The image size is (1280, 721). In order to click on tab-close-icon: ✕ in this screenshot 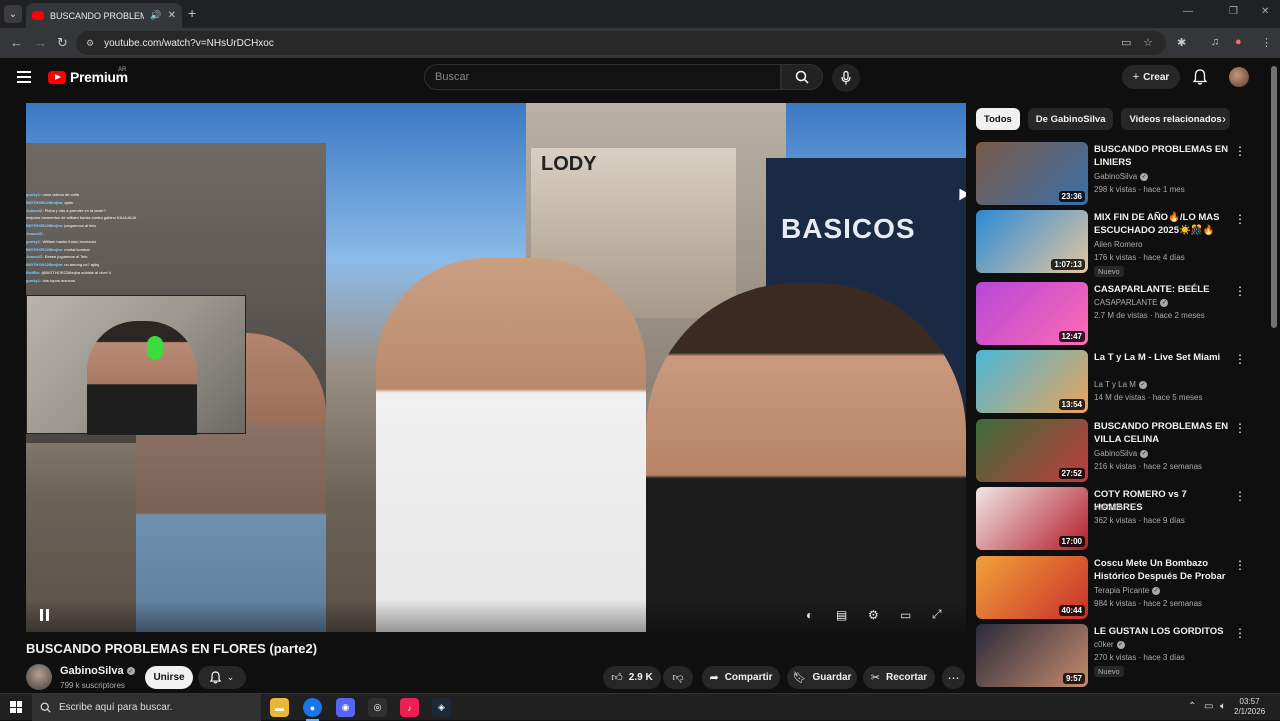, I will do `click(172, 15)`.